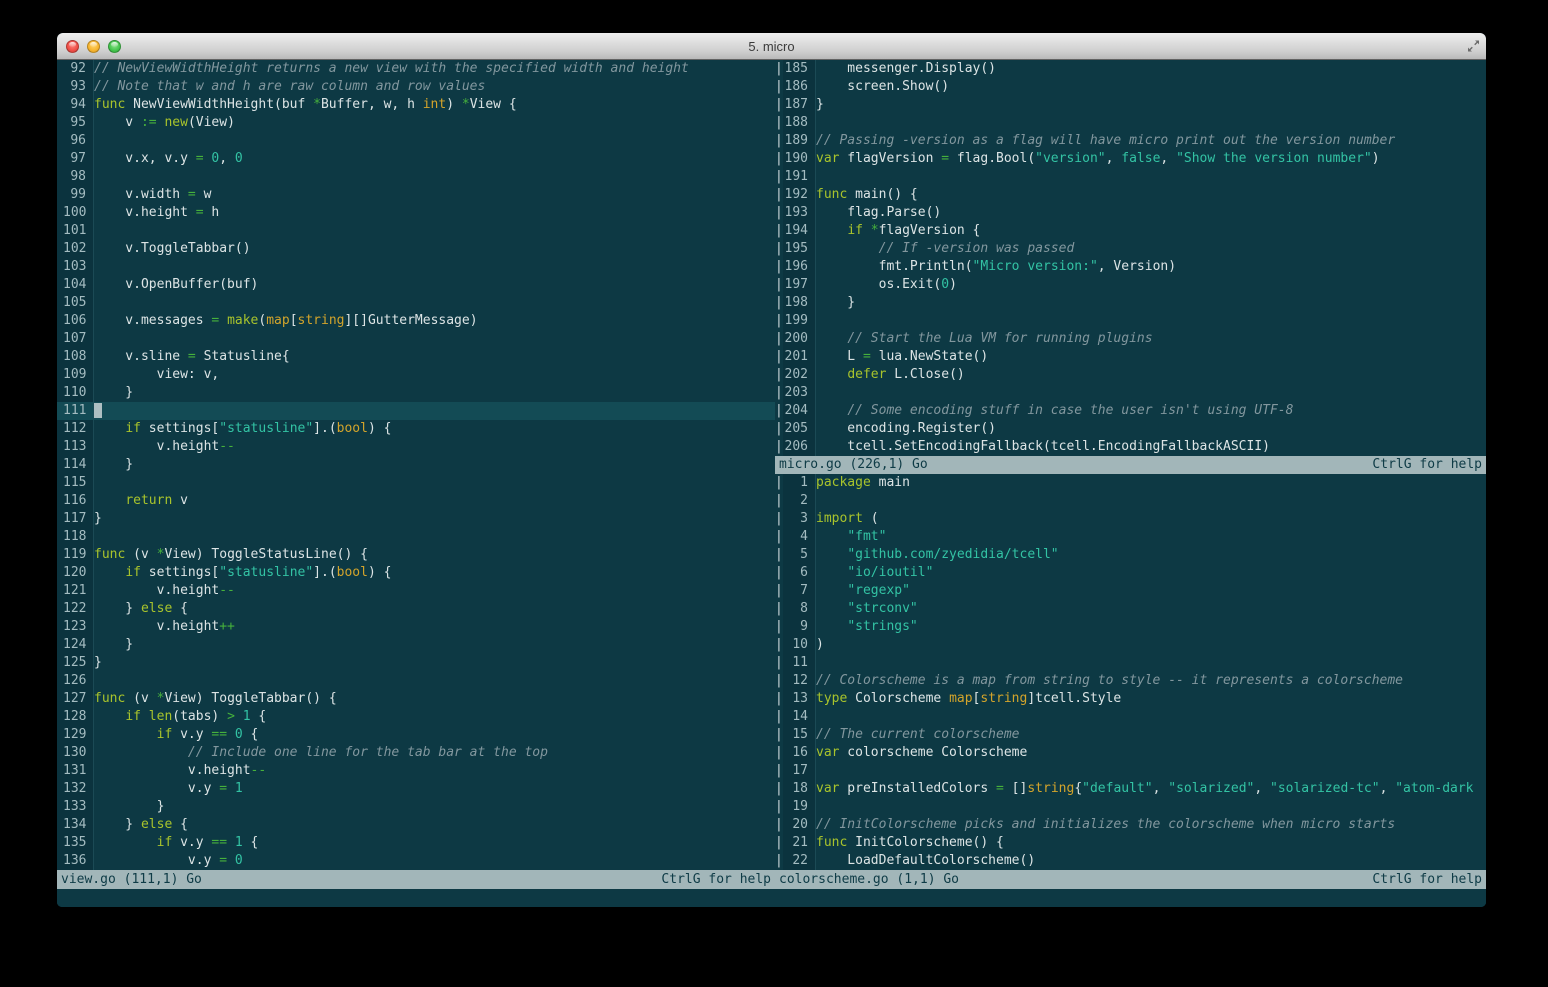 The image size is (1548, 987). I want to click on code-line: 120 if settings["statusline"].(bool) {, so click(416, 573).